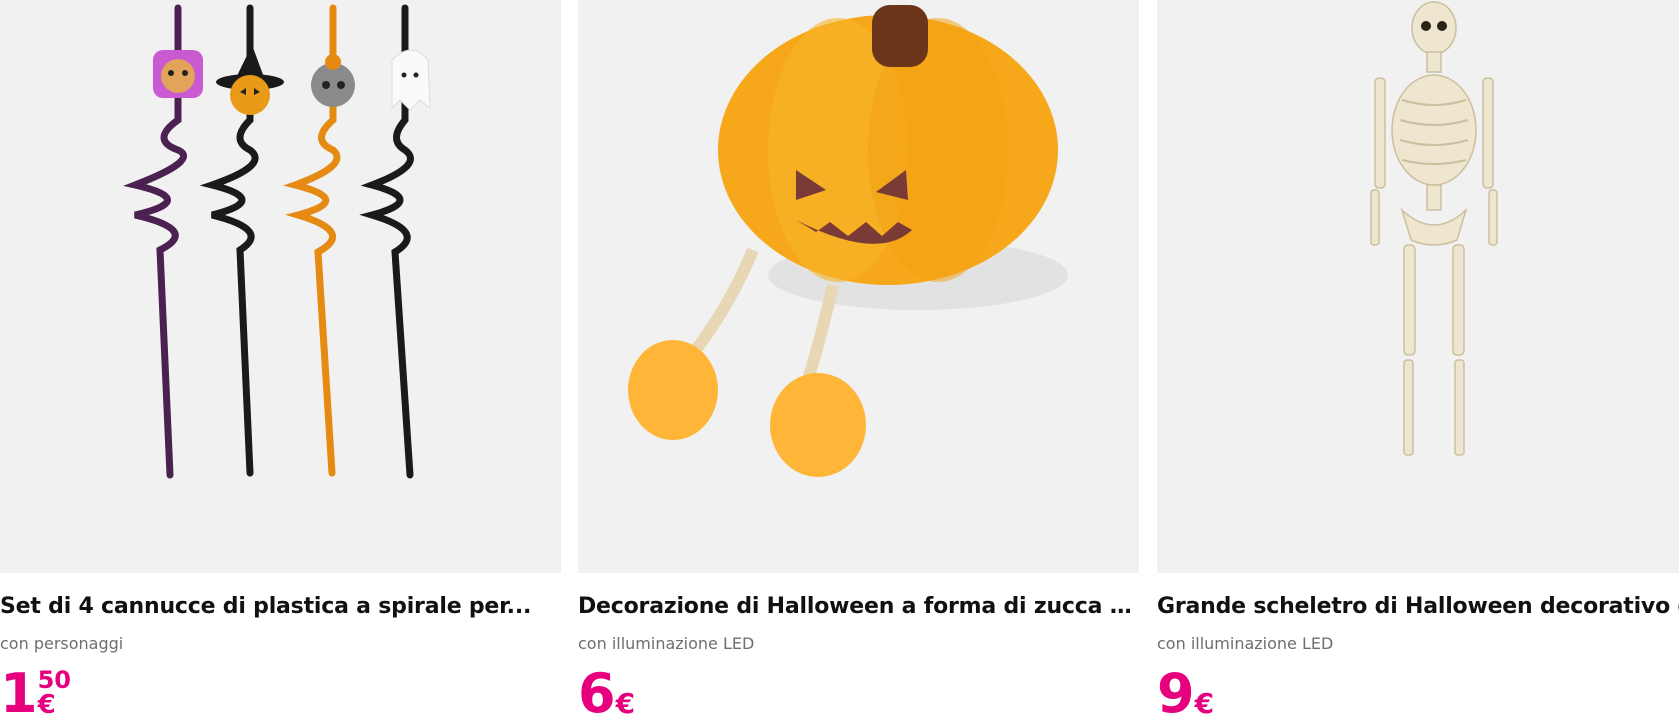 This screenshot has width=1679, height=728. I want to click on price-integer: 9, so click(1176, 693).